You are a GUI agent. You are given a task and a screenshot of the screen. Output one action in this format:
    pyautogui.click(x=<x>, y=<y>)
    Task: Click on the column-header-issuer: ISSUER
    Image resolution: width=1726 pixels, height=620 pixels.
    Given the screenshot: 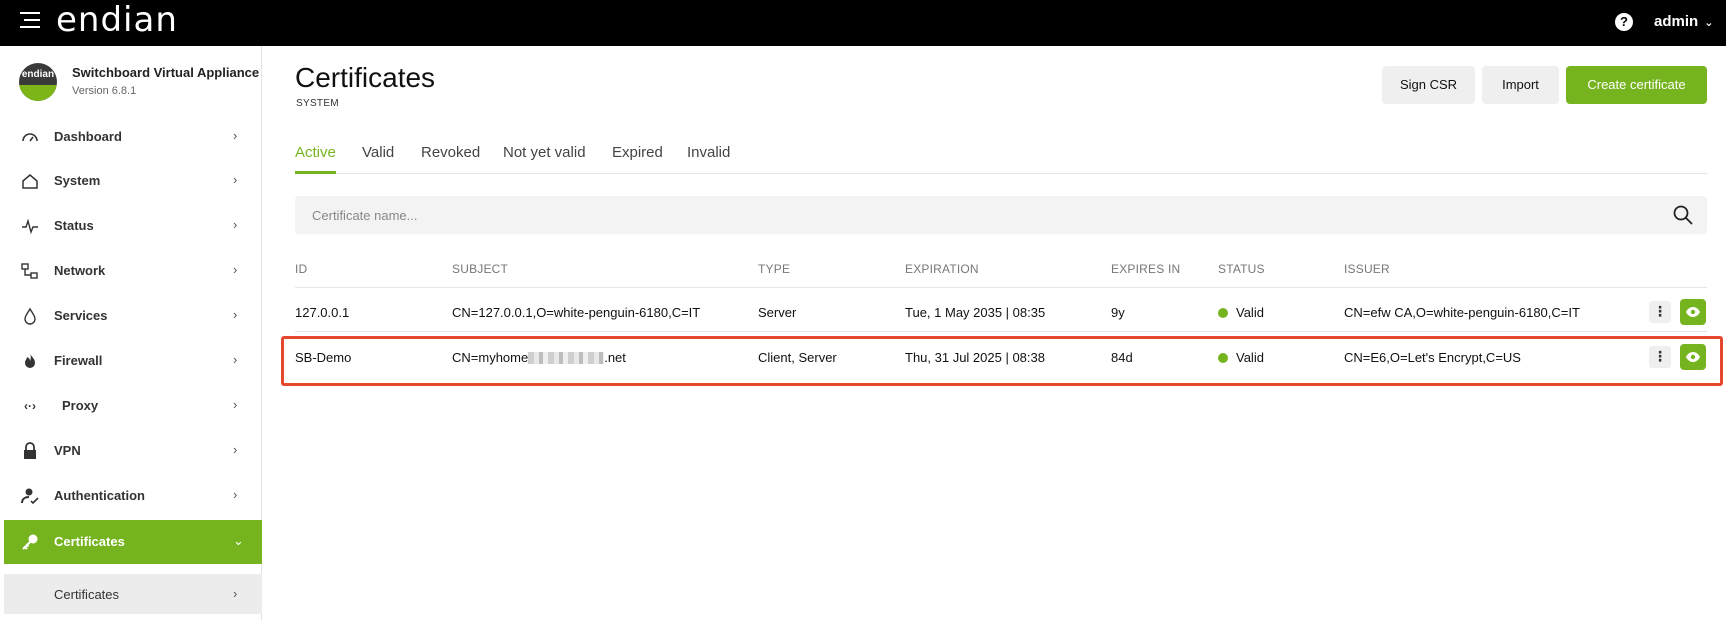 What is the action you would take?
    pyautogui.click(x=1367, y=269)
    